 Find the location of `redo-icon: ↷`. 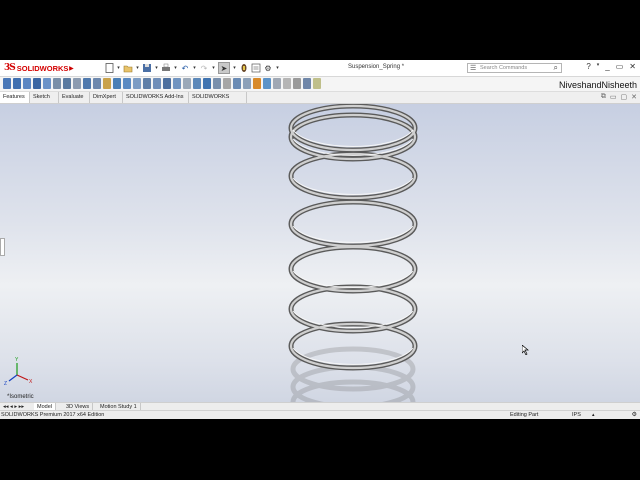

redo-icon: ↷ is located at coordinates (204, 68).